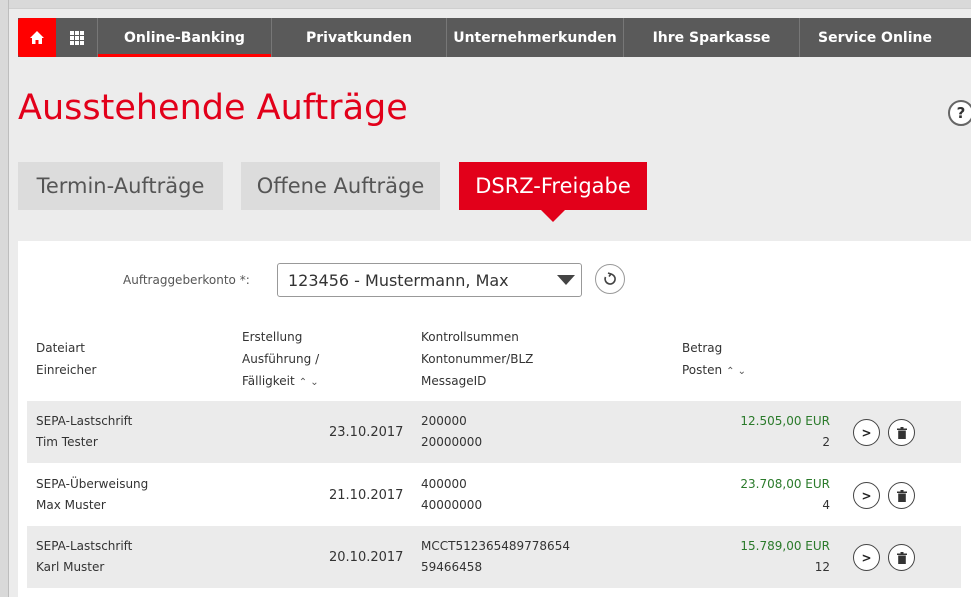 Image resolution: width=971 pixels, height=597 pixels. Describe the element at coordinates (366, 557) in the screenshot. I see `row-date: 20.10.2017` at that location.